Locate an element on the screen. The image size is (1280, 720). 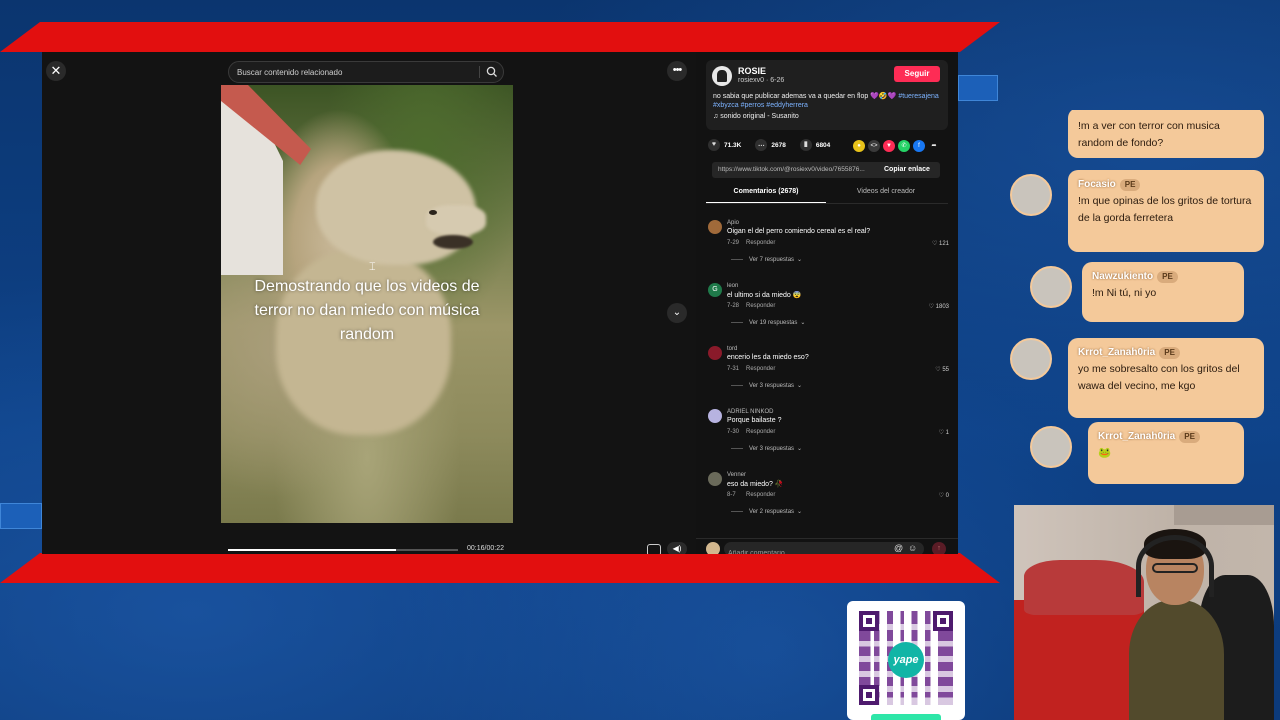
comment-field: @ ☺ is located at coordinates (824, 548).